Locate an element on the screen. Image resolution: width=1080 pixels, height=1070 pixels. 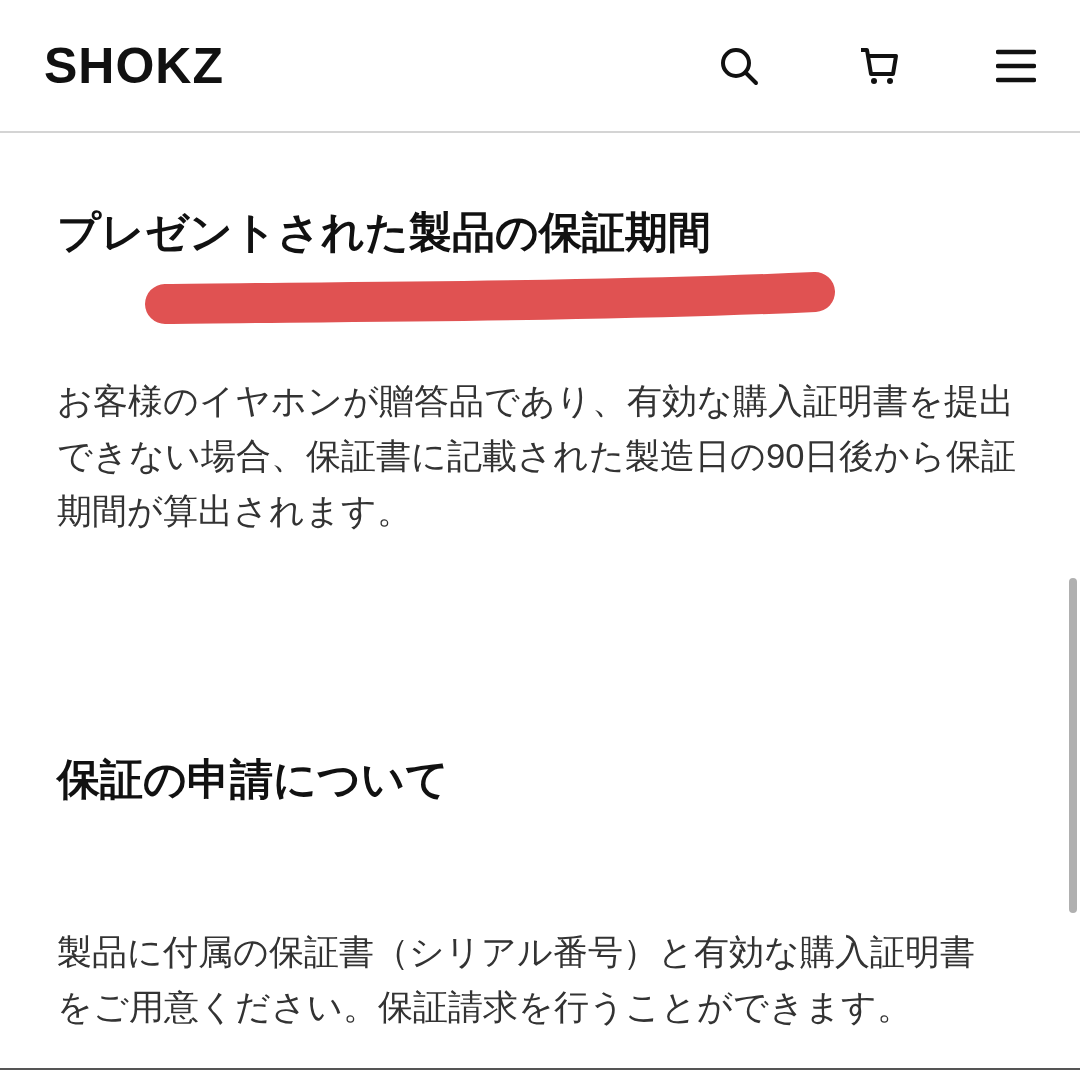
section-heading: 保証の申請について is located at coordinates (253, 779).